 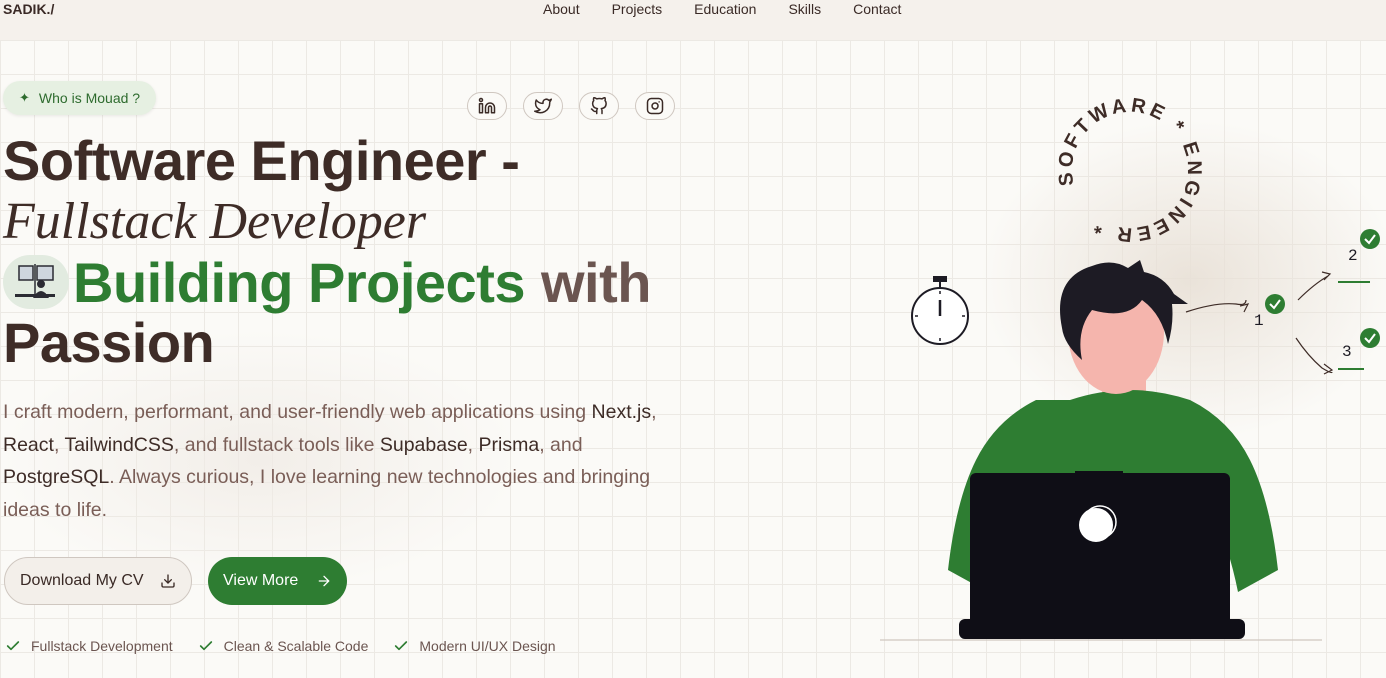 I want to click on hero-subtitle: Fullstack Developer, so click(x=215, y=221).